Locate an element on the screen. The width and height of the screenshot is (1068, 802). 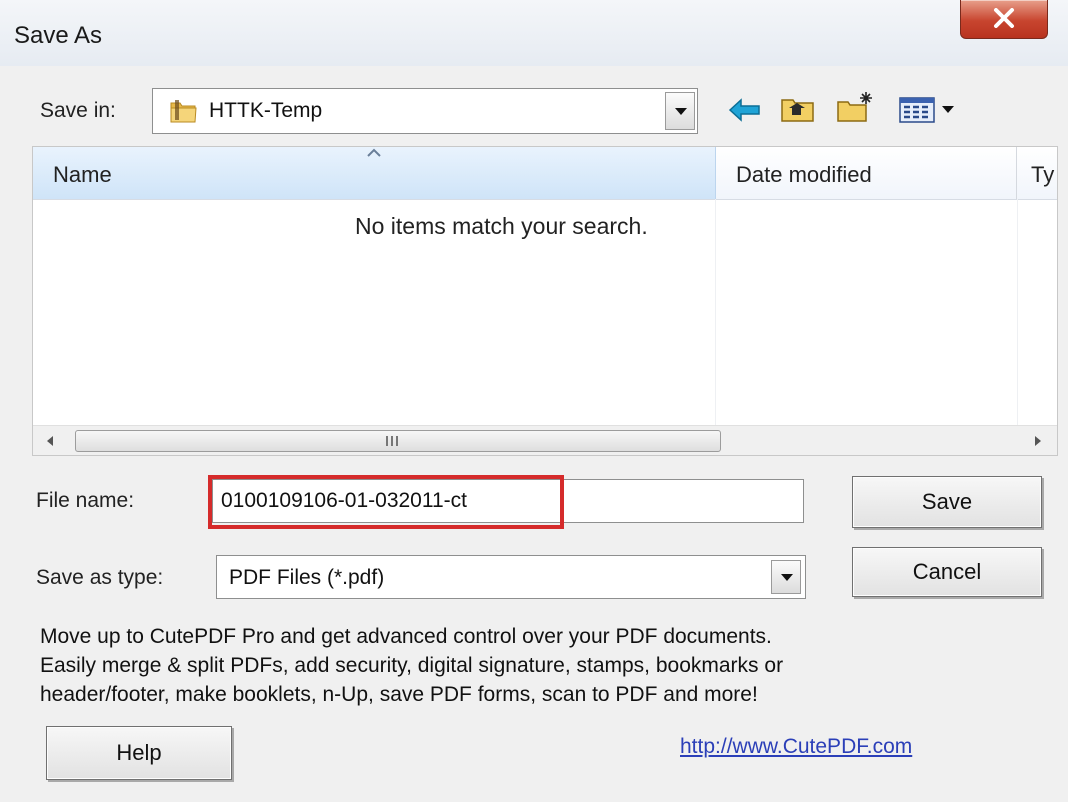
file-name-input is located at coordinates (508, 501).